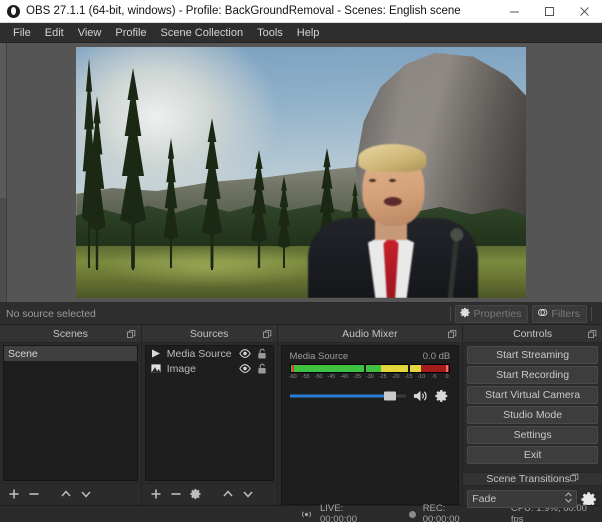  What do you see at coordinates (532, 395) in the screenshot?
I see `start-virtual-camera-button: Start Virtual Camera` at bounding box center [532, 395].